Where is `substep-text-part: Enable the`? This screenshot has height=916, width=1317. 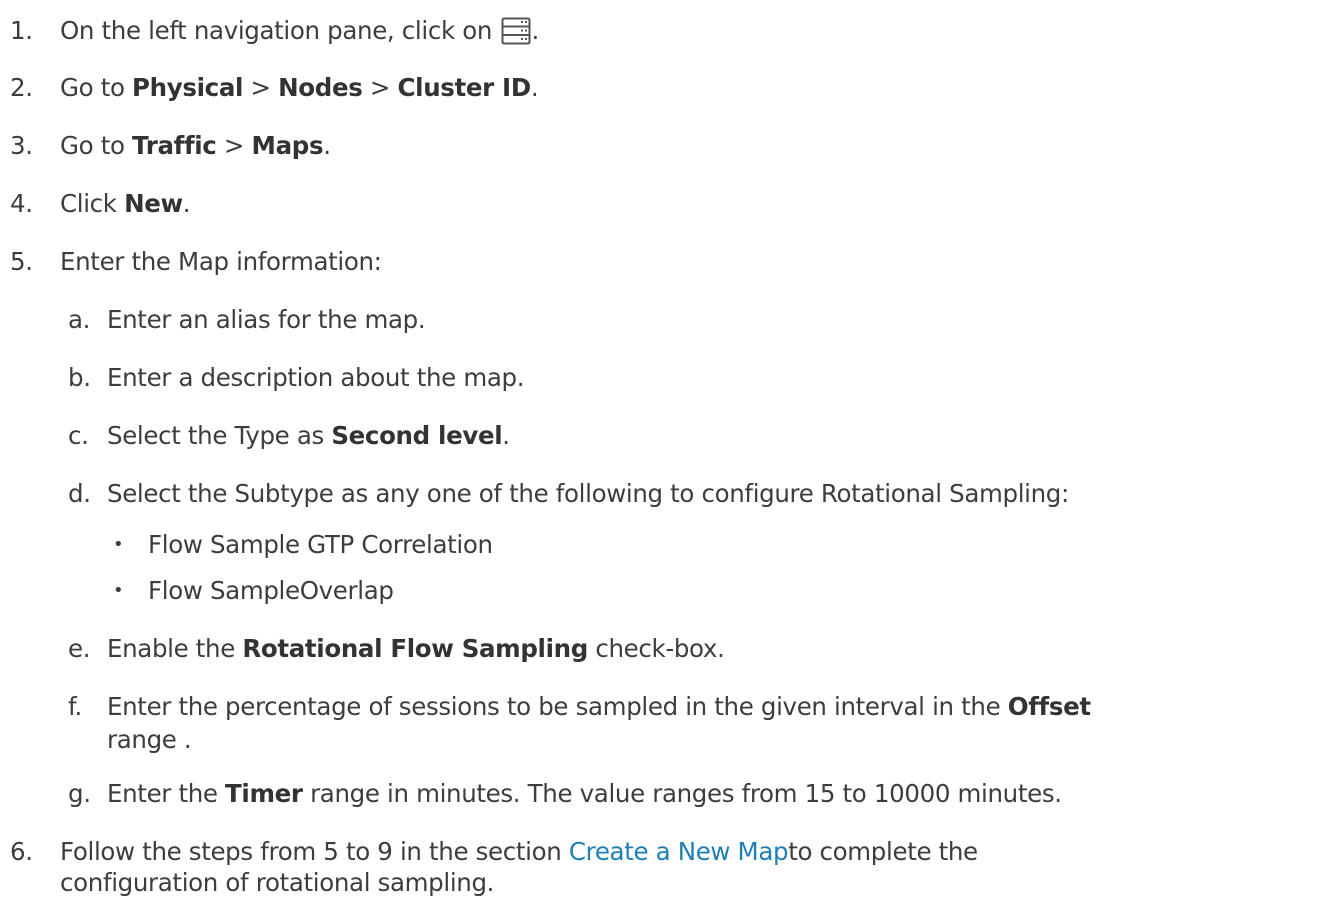 substep-text-part: Enable the is located at coordinates (175, 648).